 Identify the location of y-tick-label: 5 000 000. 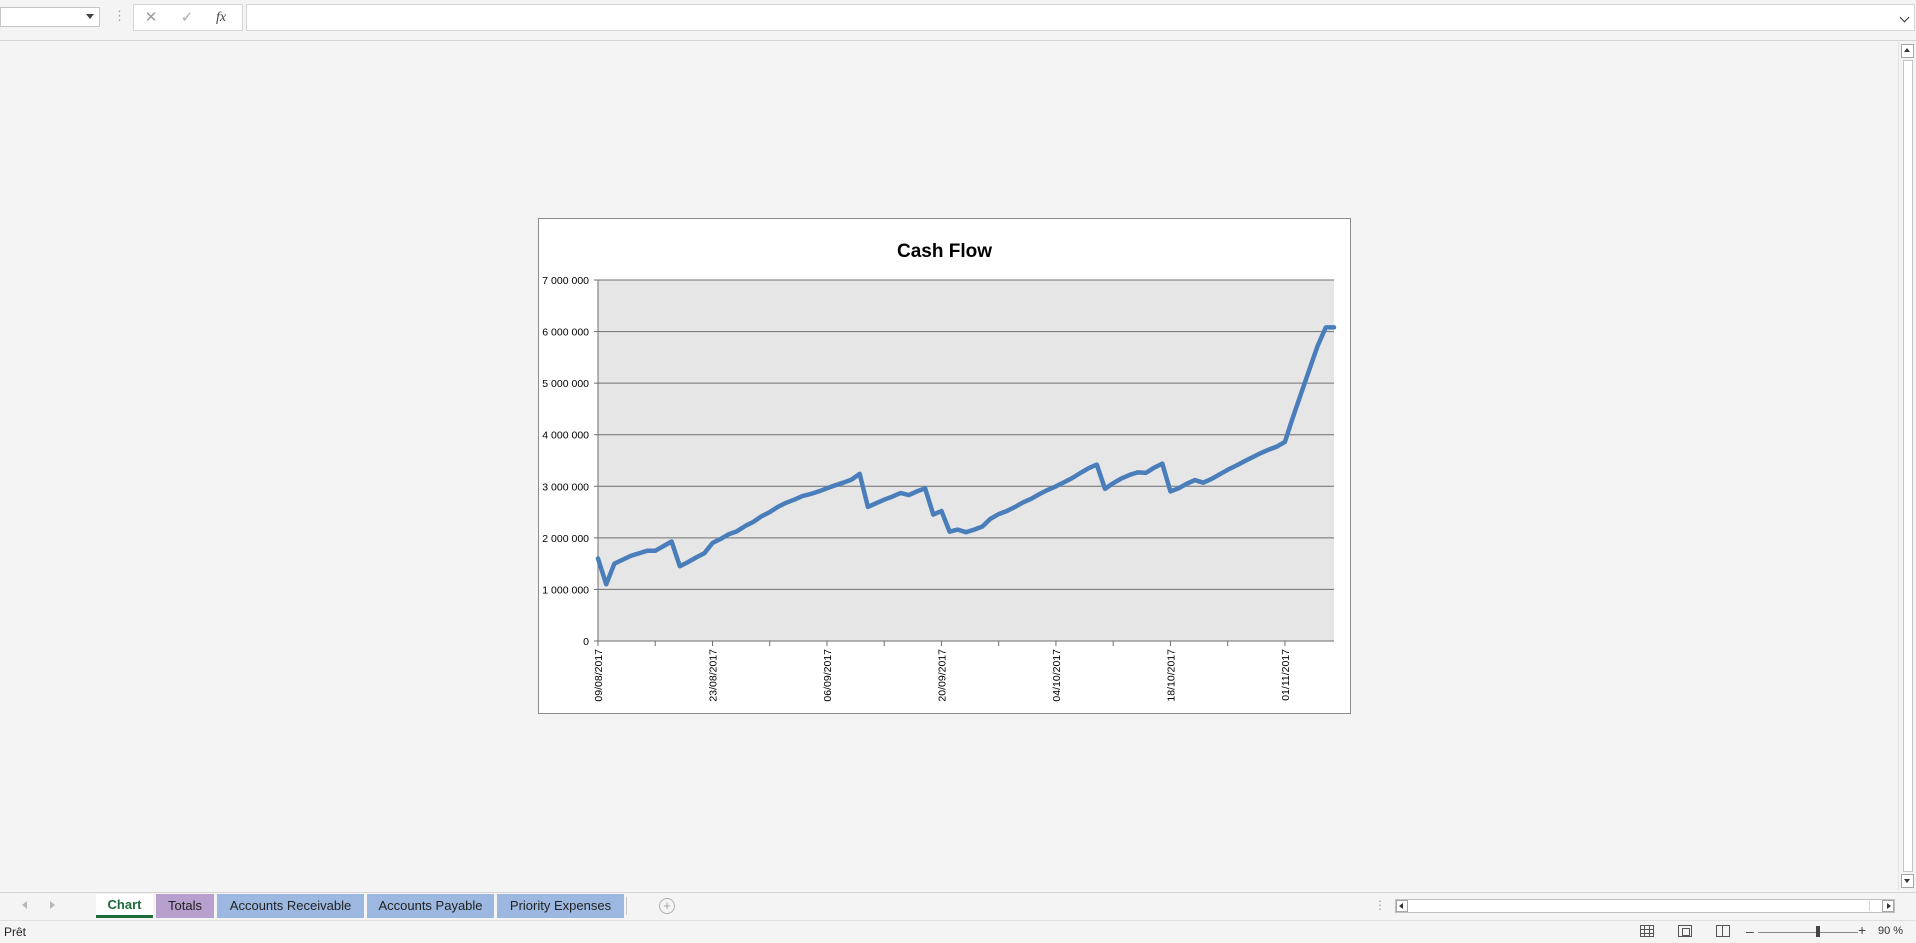
(565, 384).